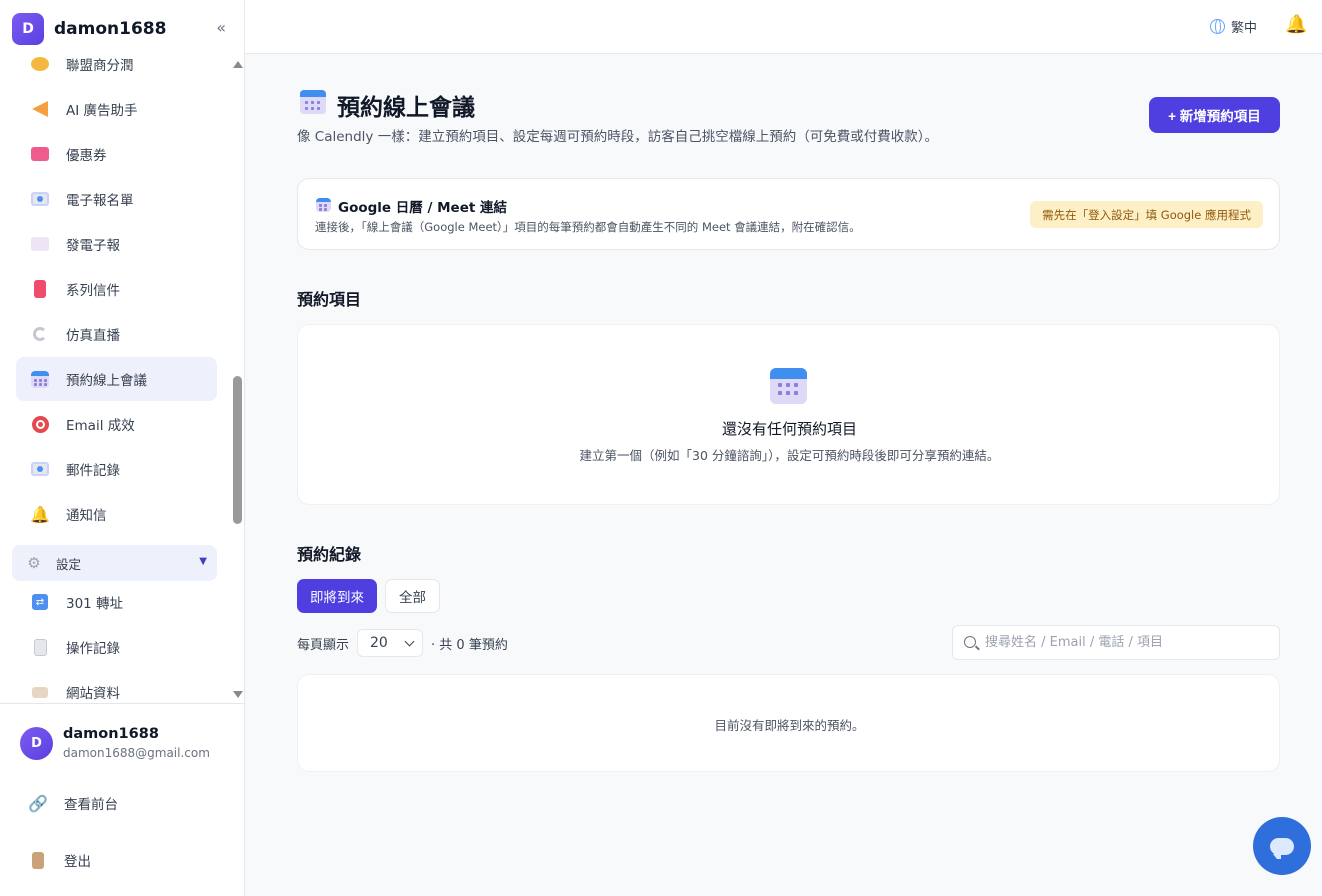 This screenshot has width=1322, height=896. Describe the element at coordinates (40, 602) in the screenshot. I see `shuffle-icon: ⇄` at that location.